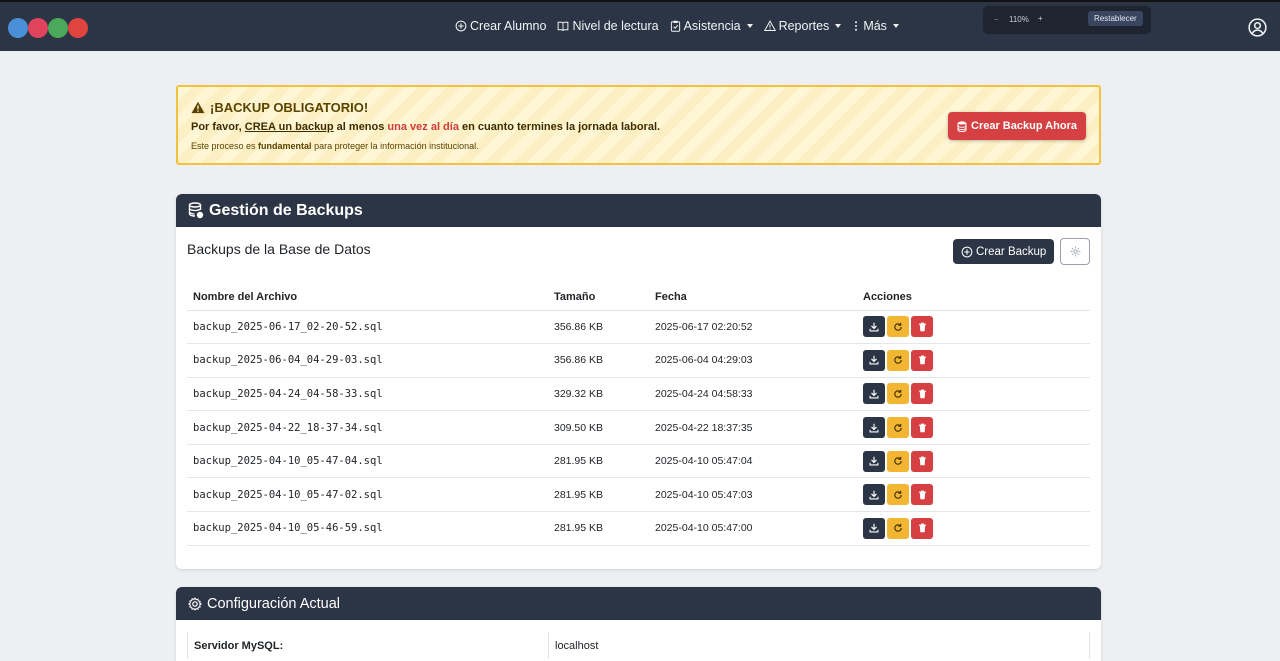  Describe the element at coordinates (367, 528) in the screenshot. I see `backup-filename: backup_2025-04-10_05-46-59.sql` at that location.